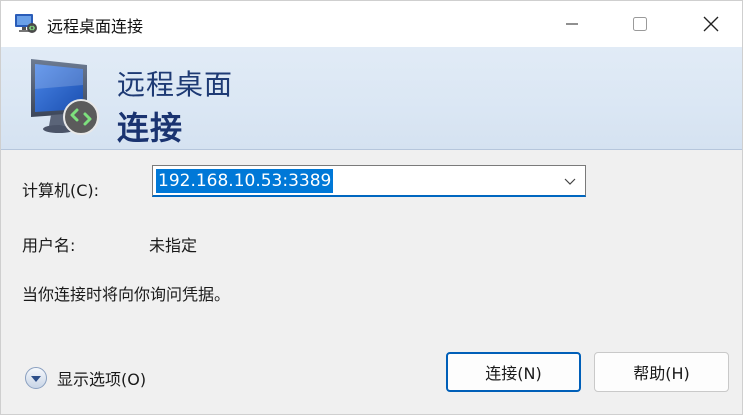  I want to click on credentials-info-text: 当你连接时将向你询问凭据。, so click(126, 294).